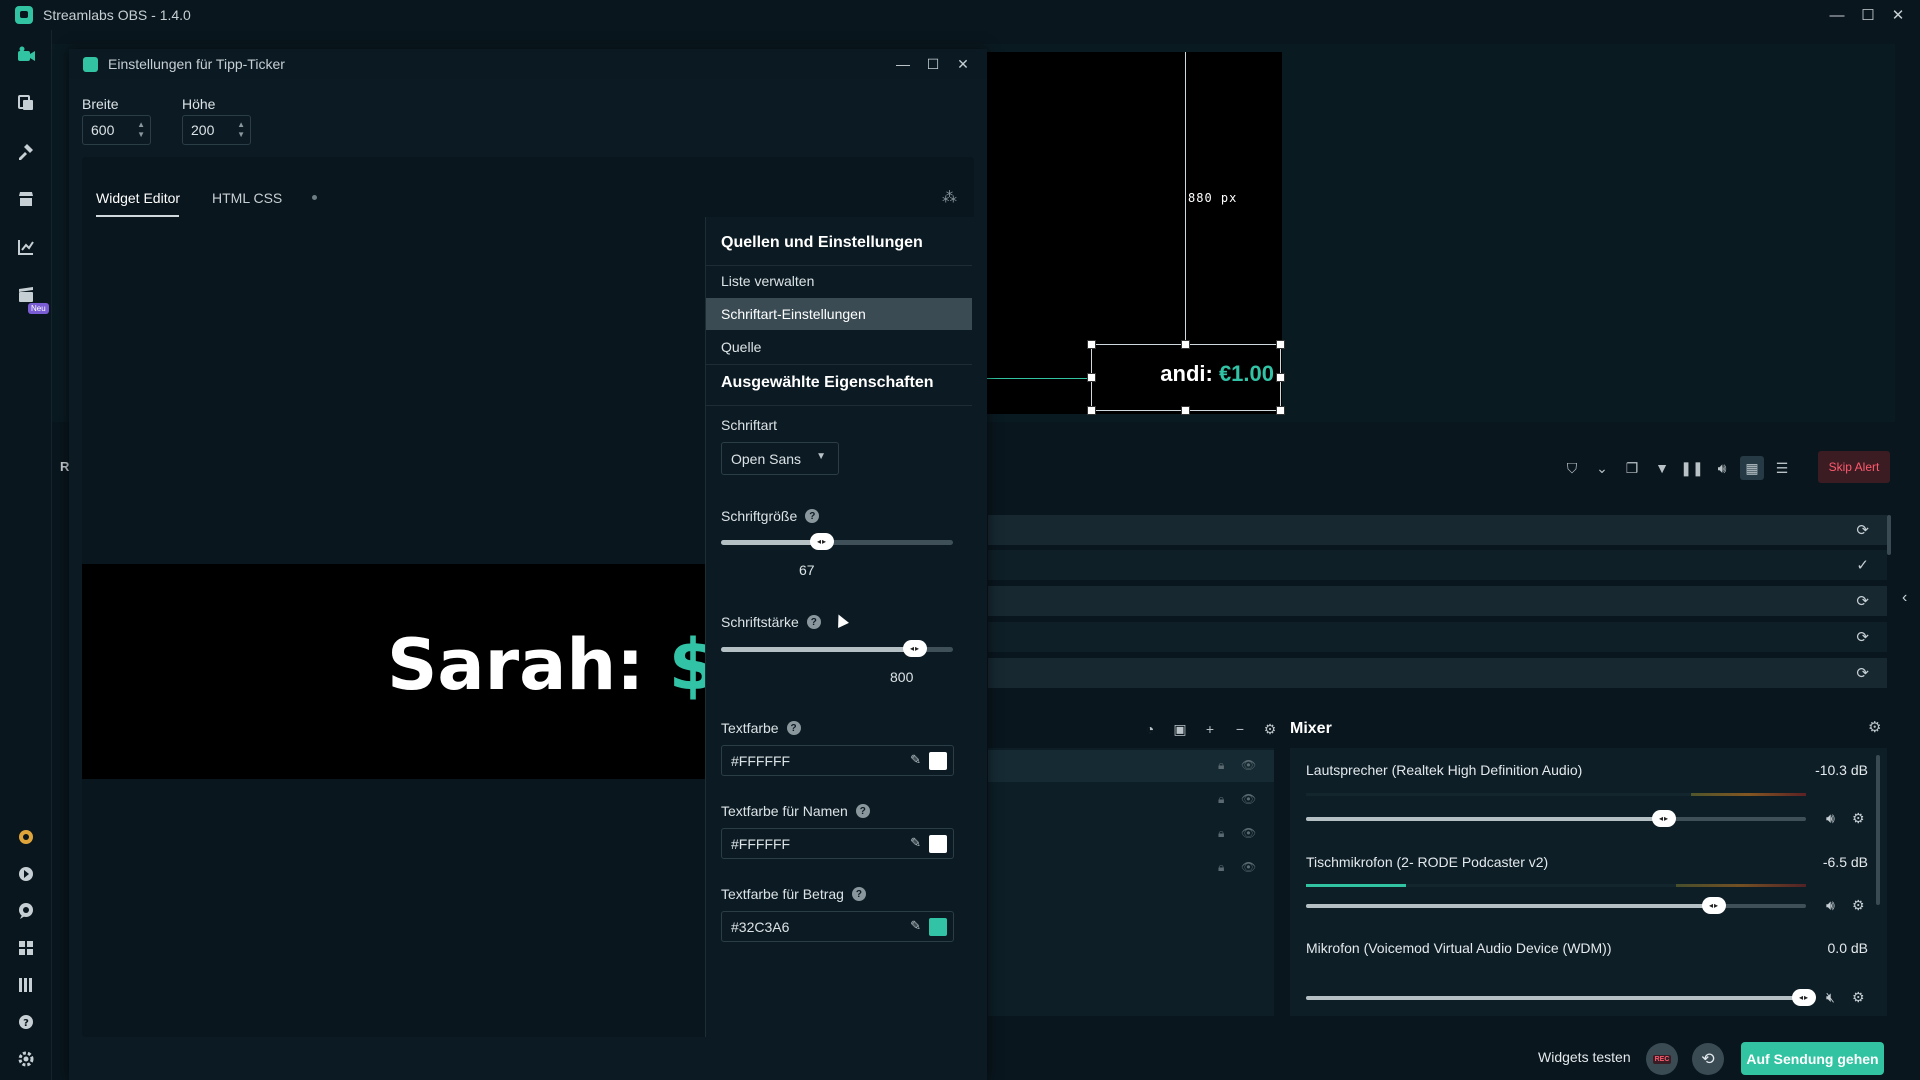 The width and height of the screenshot is (1920, 1080). I want to click on chevron-down-icon: ⌄, so click(1602, 468).